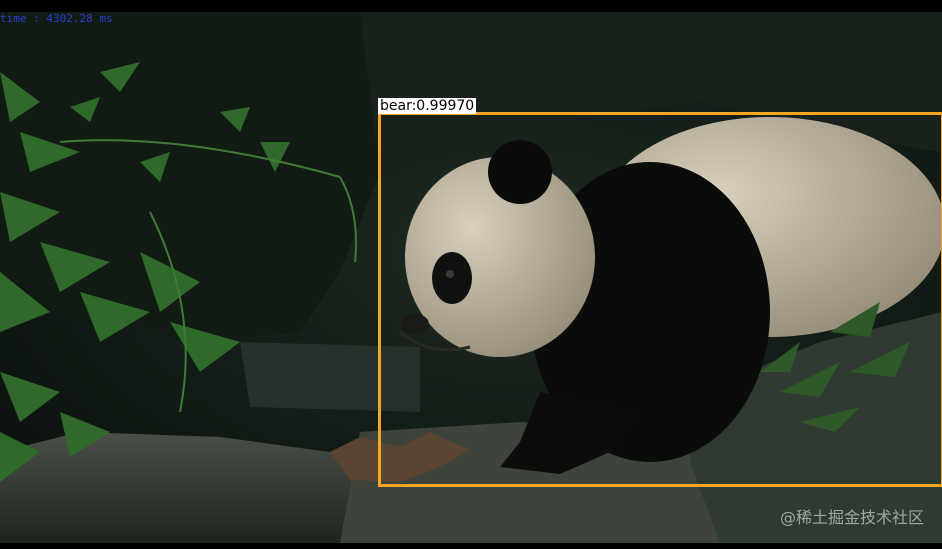  What do you see at coordinates (471, 6) in the screenshot?
I see `top-letterbox` at bounding box center [471, 6].